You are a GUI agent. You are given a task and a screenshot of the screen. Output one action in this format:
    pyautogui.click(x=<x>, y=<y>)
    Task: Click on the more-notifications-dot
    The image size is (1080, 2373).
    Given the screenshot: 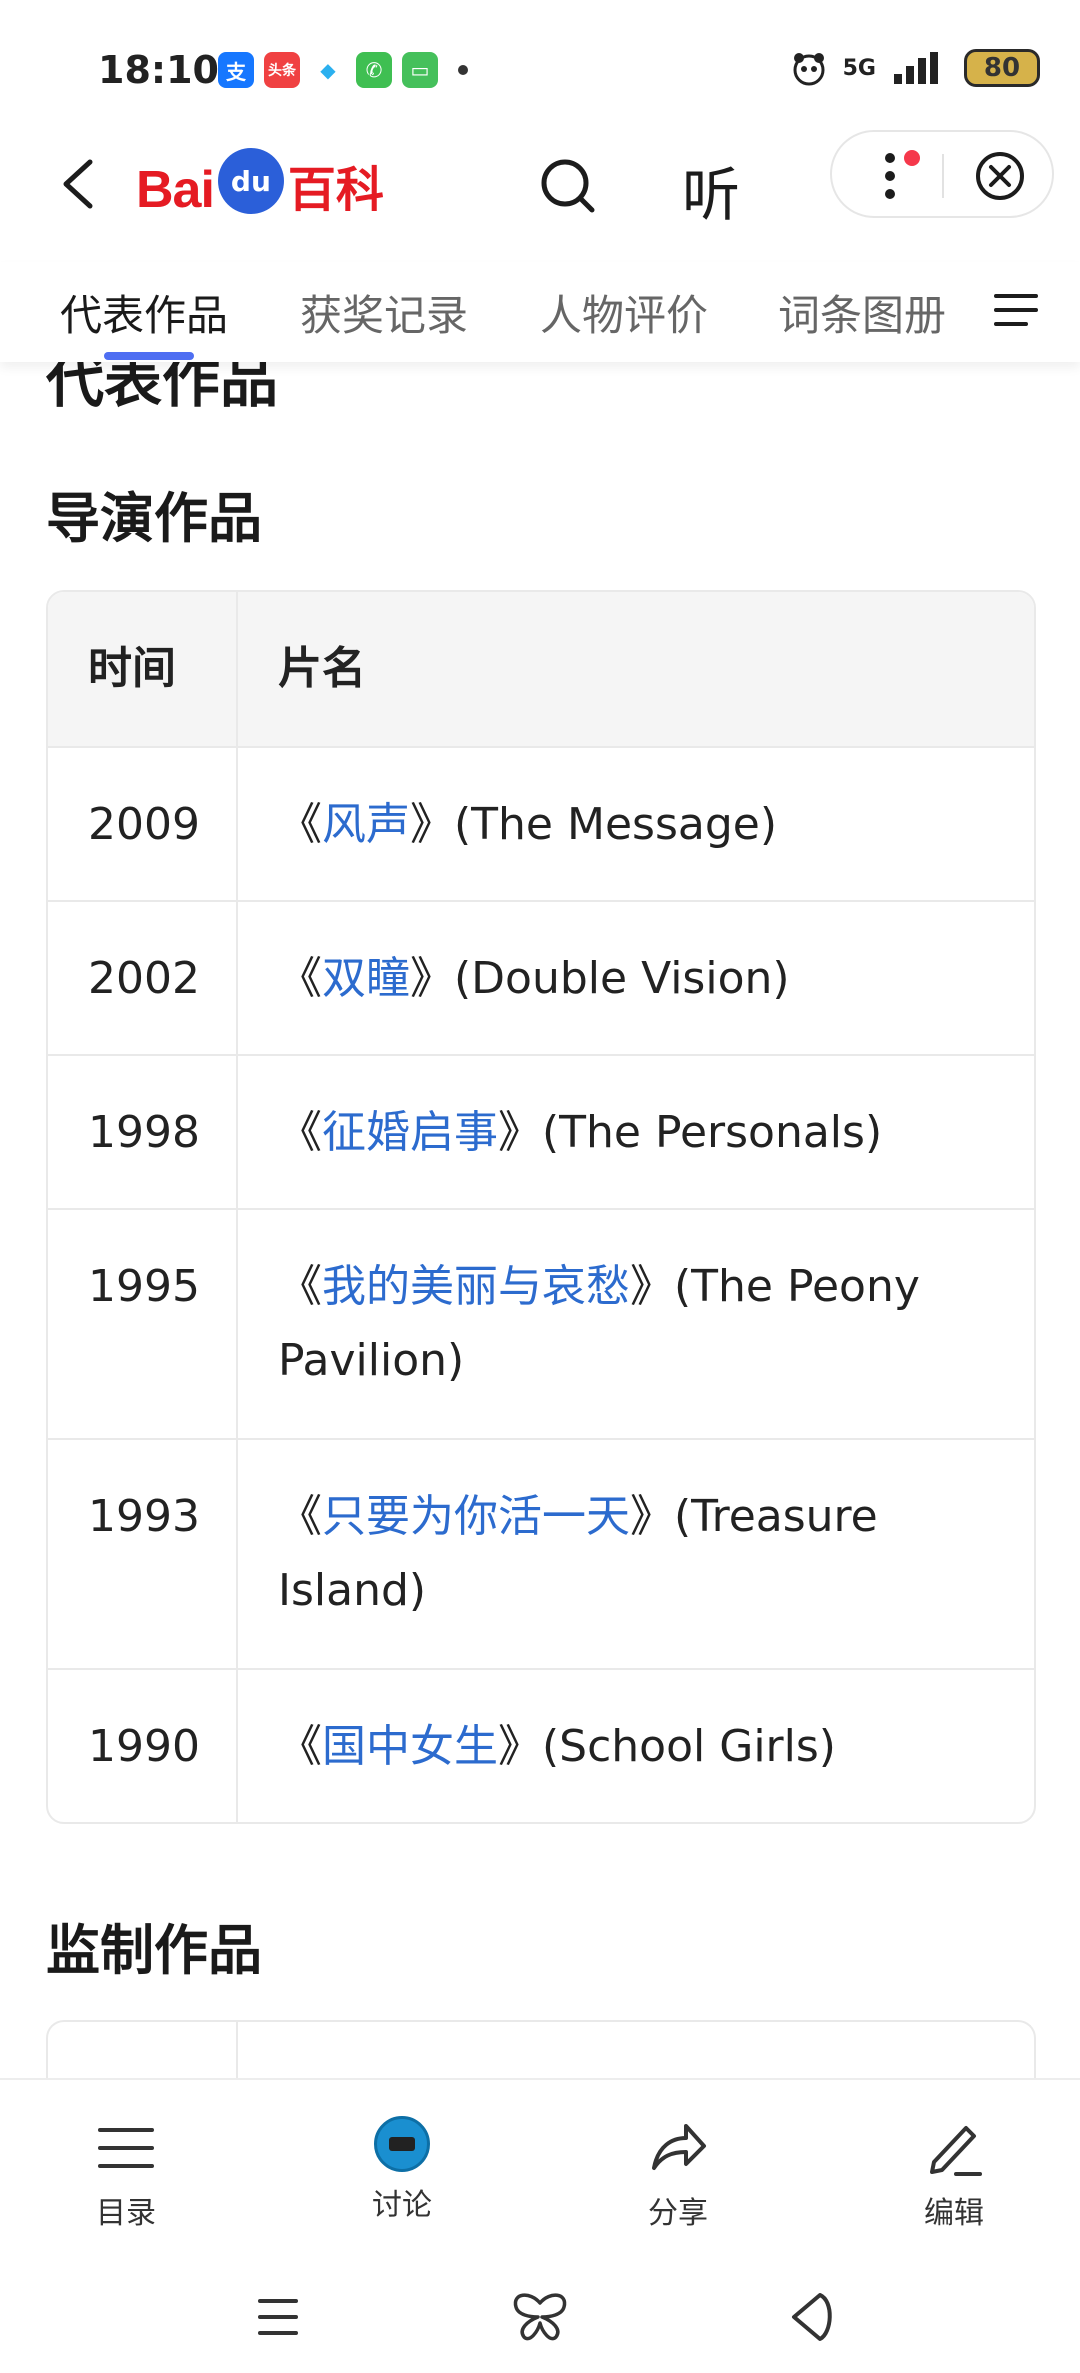 What is the action you would take?
    pyautogui.click(x=463, y=70)
    